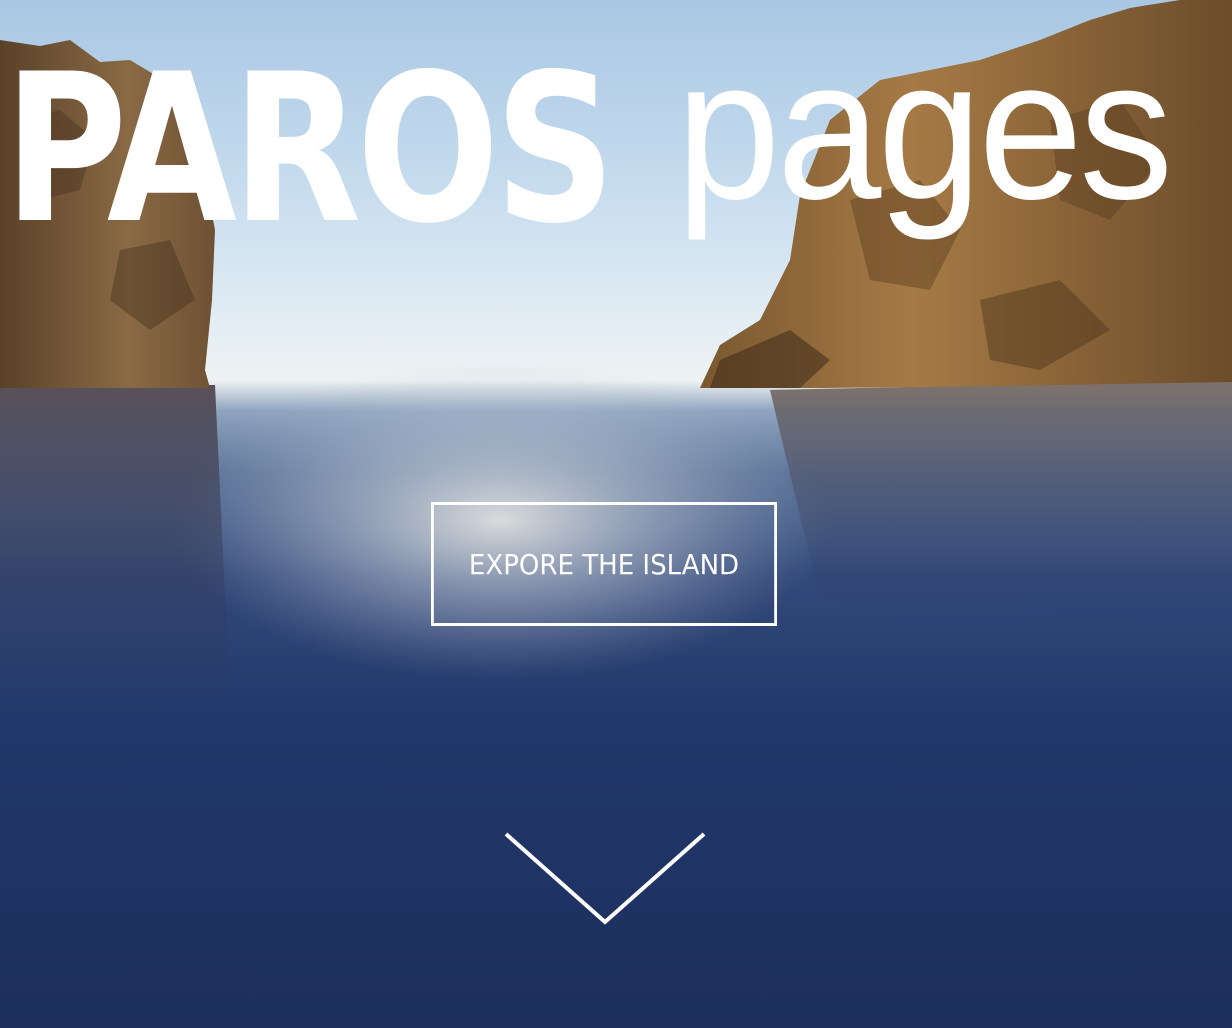 This screenshot has height=1028, width=1232. Describe the element at coordinates (604, 564) in the screenshot. I see `explore-island-button: EXPORE THE ISLAND` at that location.